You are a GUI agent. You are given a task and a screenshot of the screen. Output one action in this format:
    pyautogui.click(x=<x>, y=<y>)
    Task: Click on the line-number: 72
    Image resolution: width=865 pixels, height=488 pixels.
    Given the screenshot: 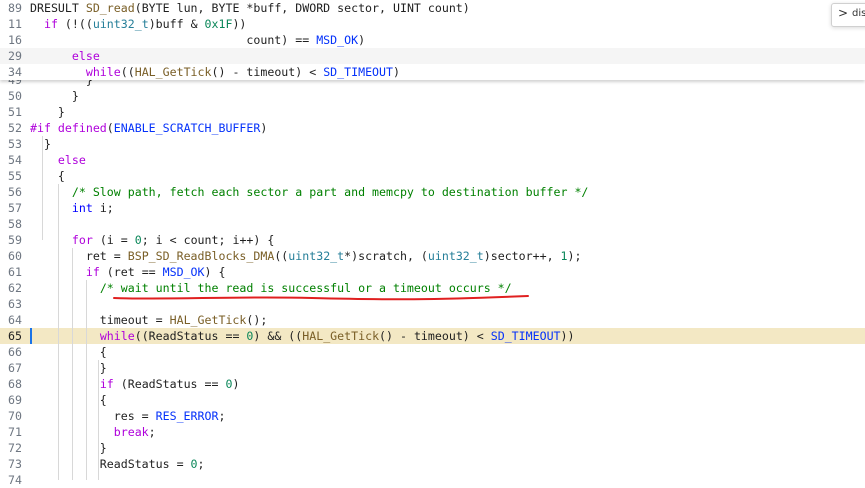 What is the action you would take?
    pyautogui.click(x=15, y=448)
    